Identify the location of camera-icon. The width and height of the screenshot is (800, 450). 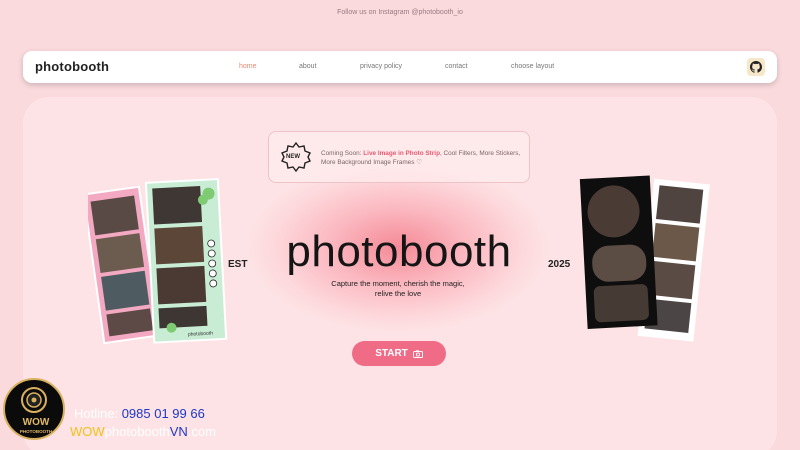
(417, 353).